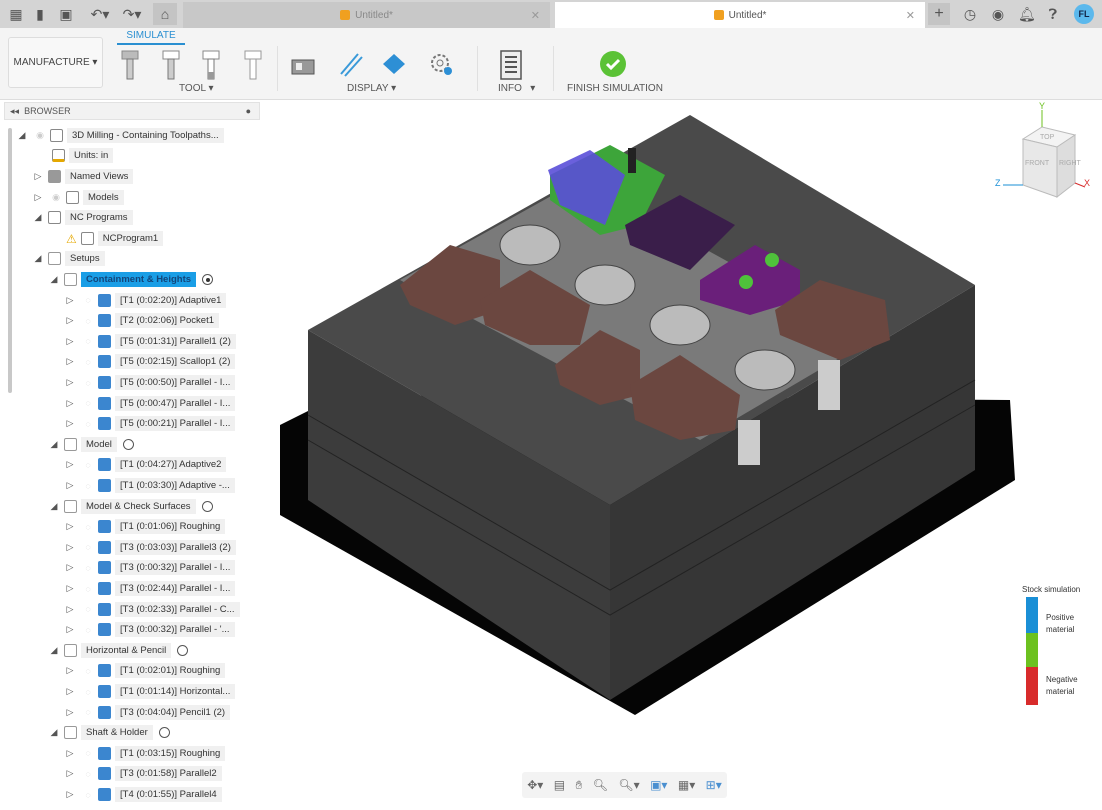 The image size is (1102, 810). Describe the element at coordinates (150, 361) in the screenshot. I see `operation-item: ▷ ◌ [T5 (0:02:15)] Scallop1 (2)` at that location.